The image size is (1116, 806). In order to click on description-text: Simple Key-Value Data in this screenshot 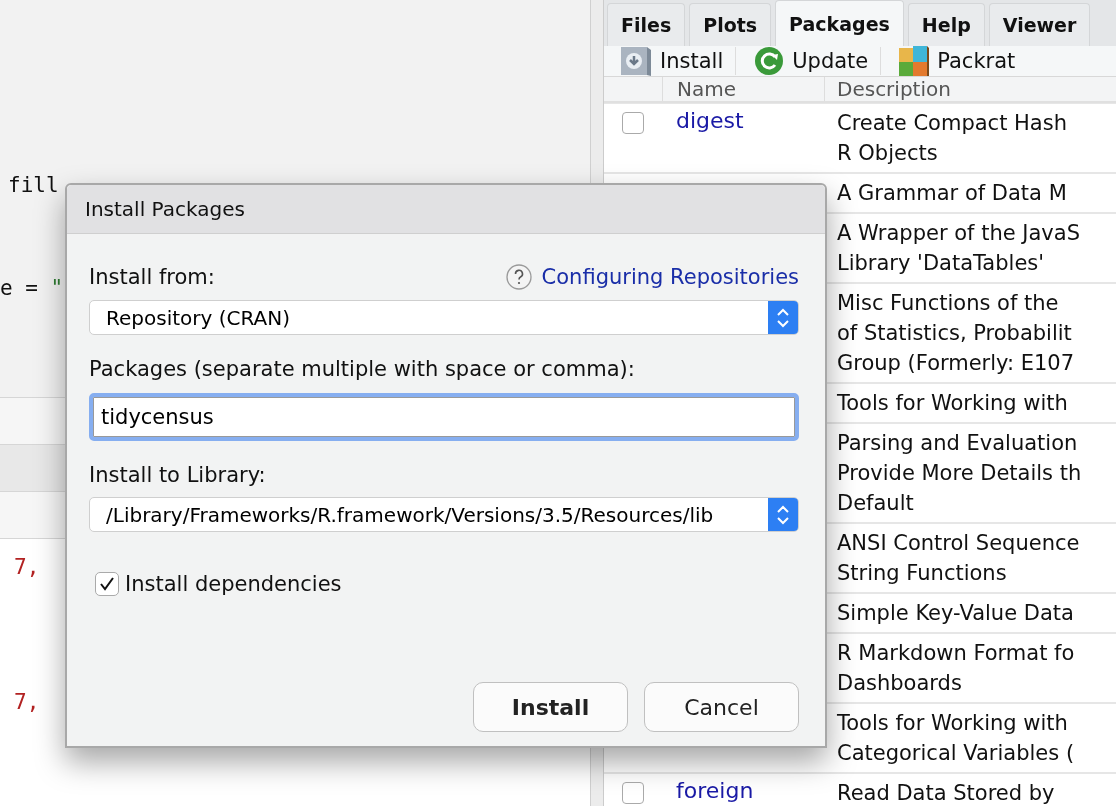, I will do `click(955, 613)`.